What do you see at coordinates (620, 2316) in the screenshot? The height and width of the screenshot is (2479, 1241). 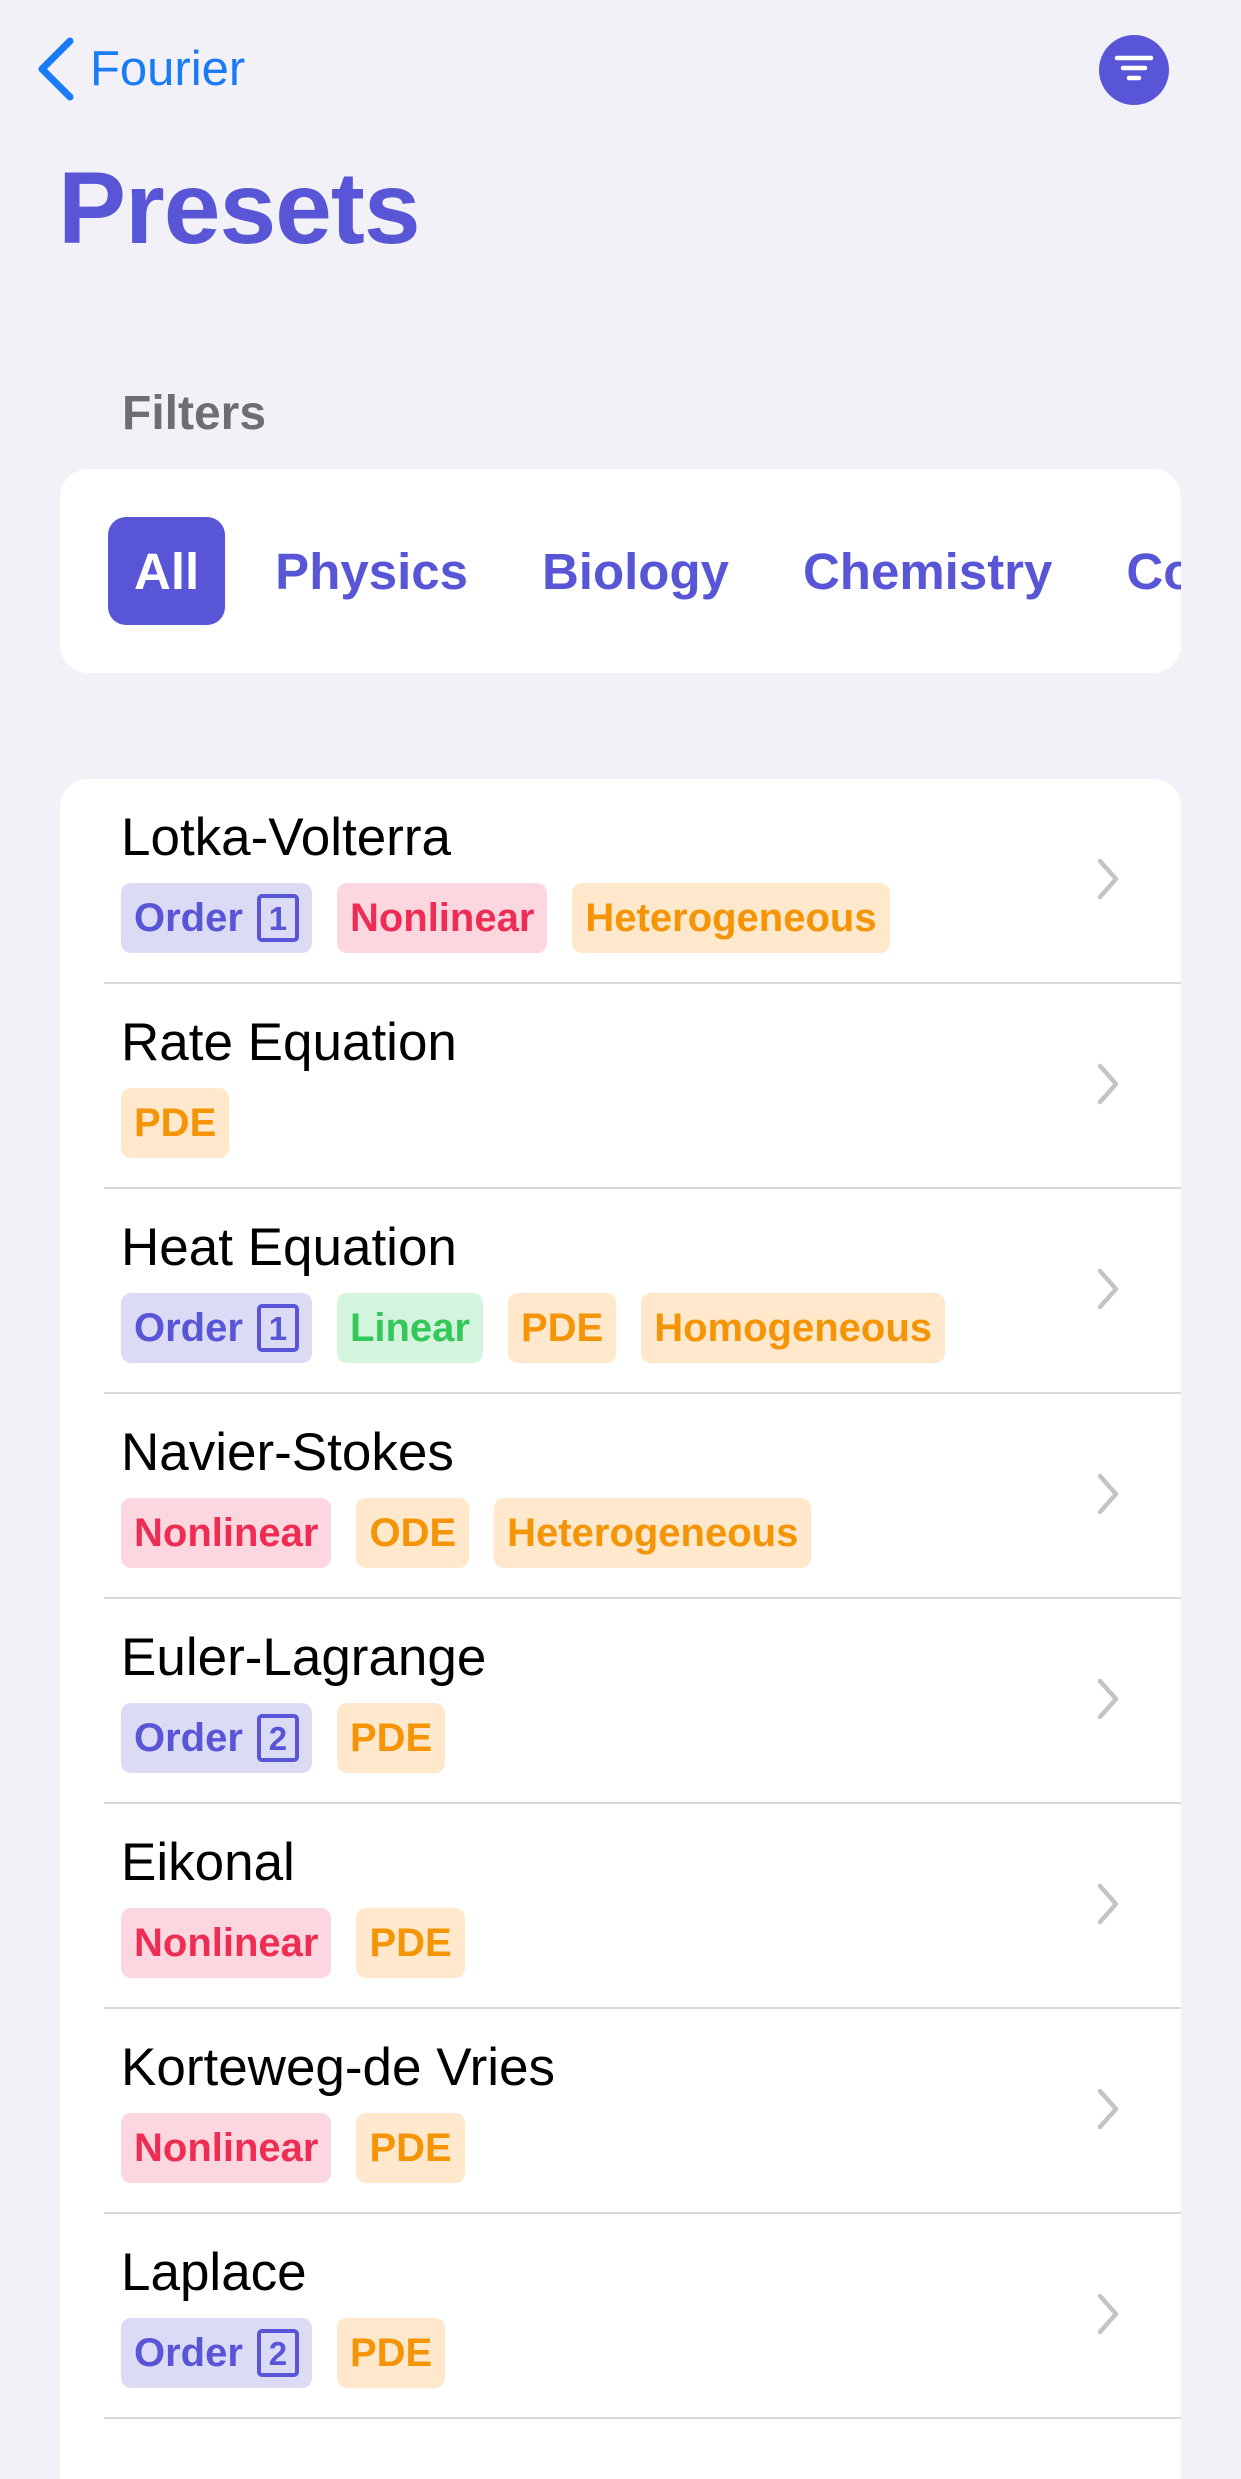 I see `preset-row: Laplace Order 2 PDE` at bounding box center [620, 2316].